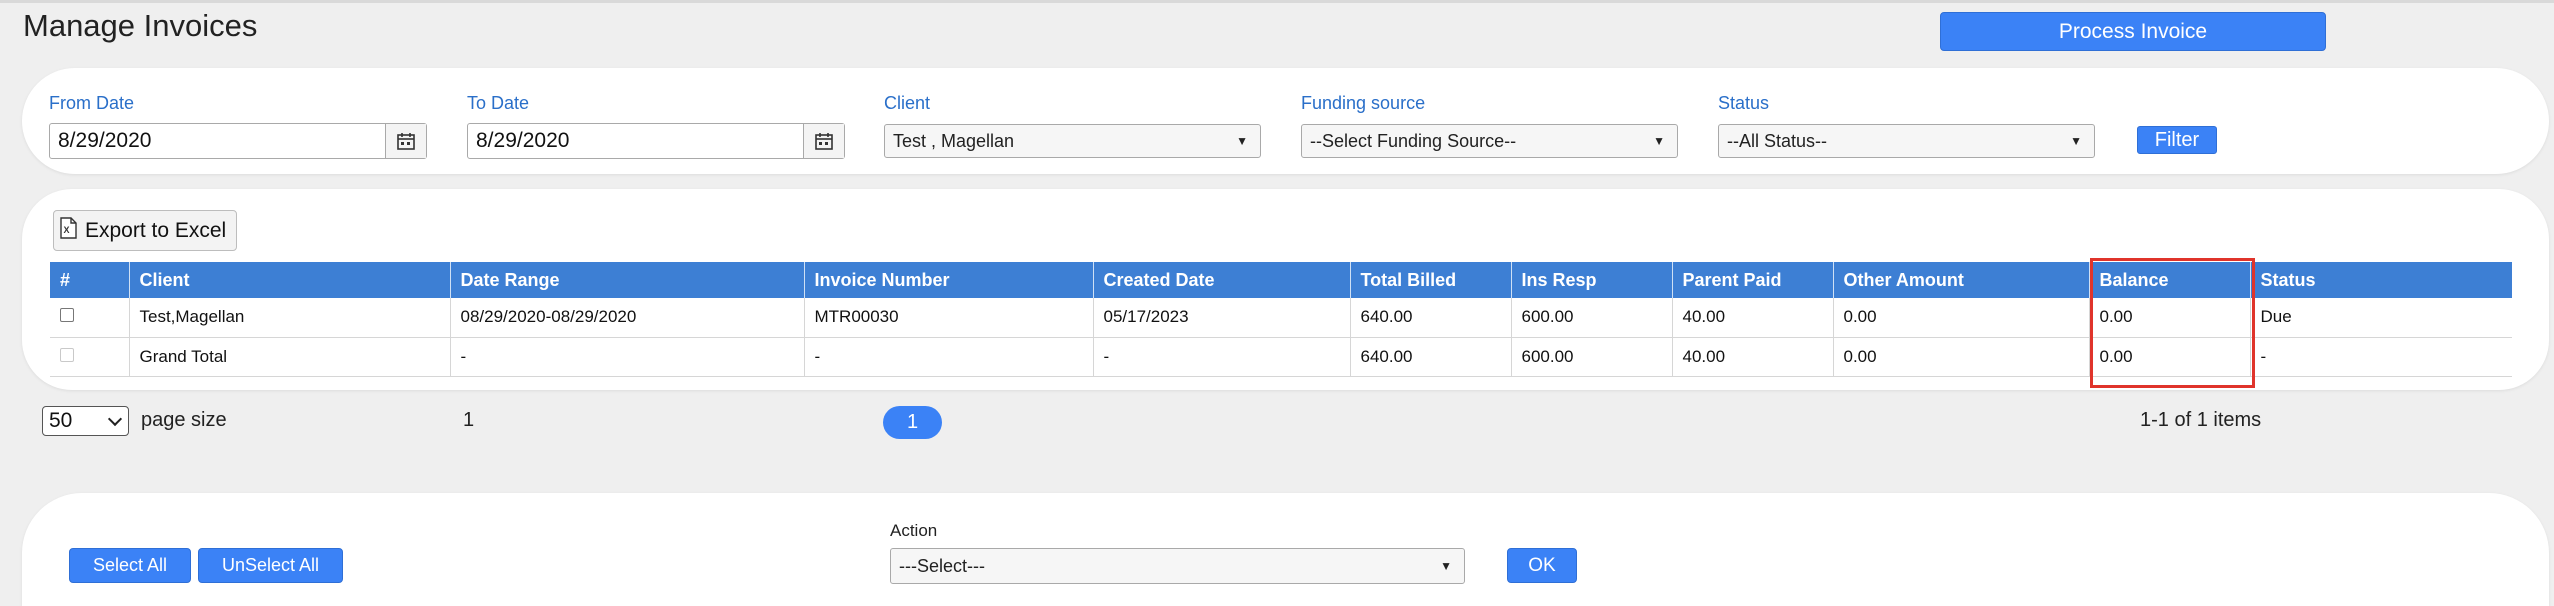 Image resolution: width=2554 pixels, height=606 pixels. What do you see at coordinates (1961, 280) in the screenshot?
I see `column-header: Other Amount` at bounding box center [1961, 280].